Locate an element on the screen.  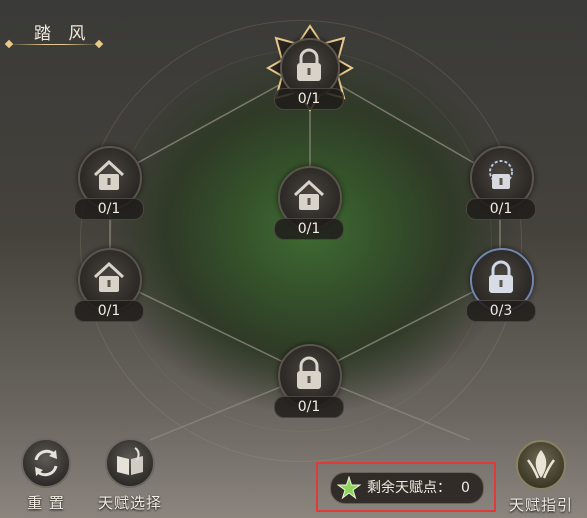
talent-select-circle is located at coordinates (130, 463).